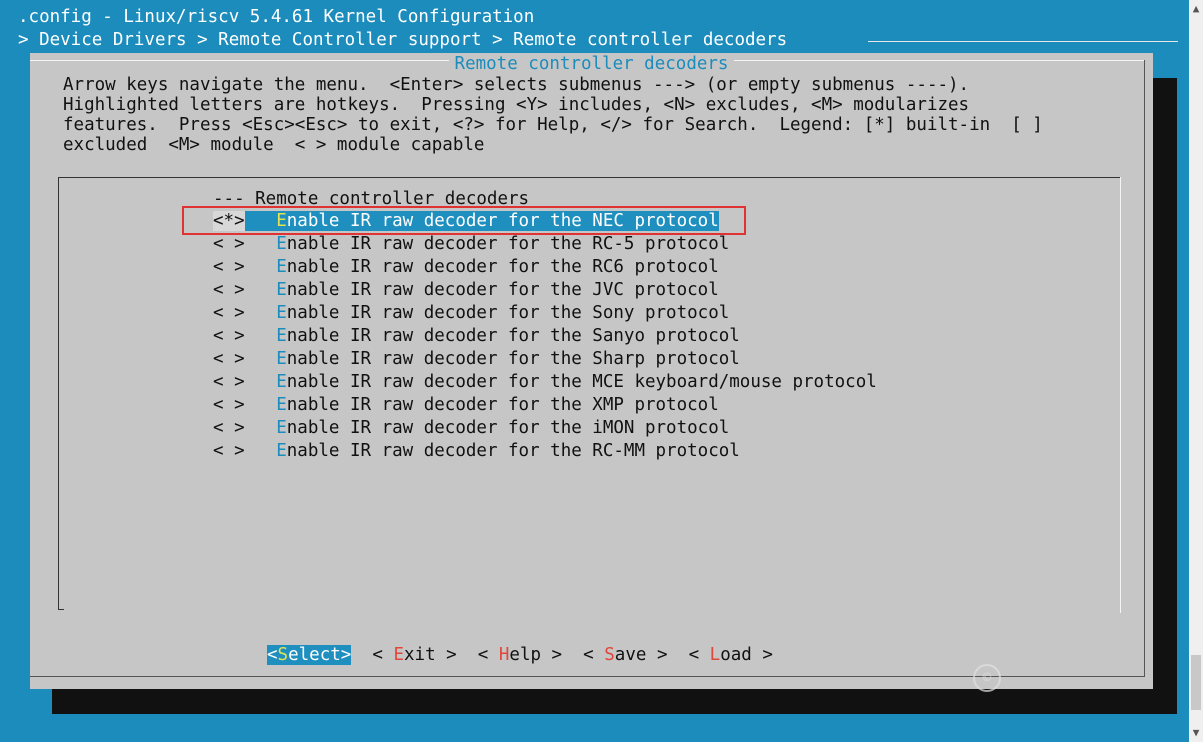  I want to click on select-open: <, so click(272, 655).